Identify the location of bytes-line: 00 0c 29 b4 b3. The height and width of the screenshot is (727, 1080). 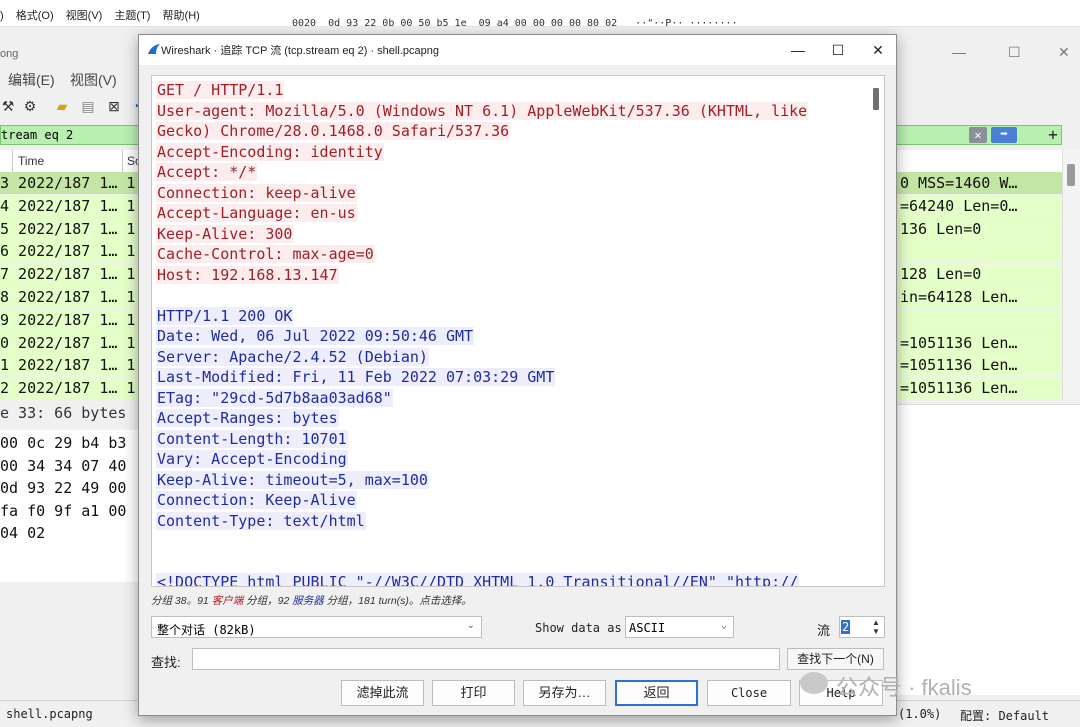
(63, 443).